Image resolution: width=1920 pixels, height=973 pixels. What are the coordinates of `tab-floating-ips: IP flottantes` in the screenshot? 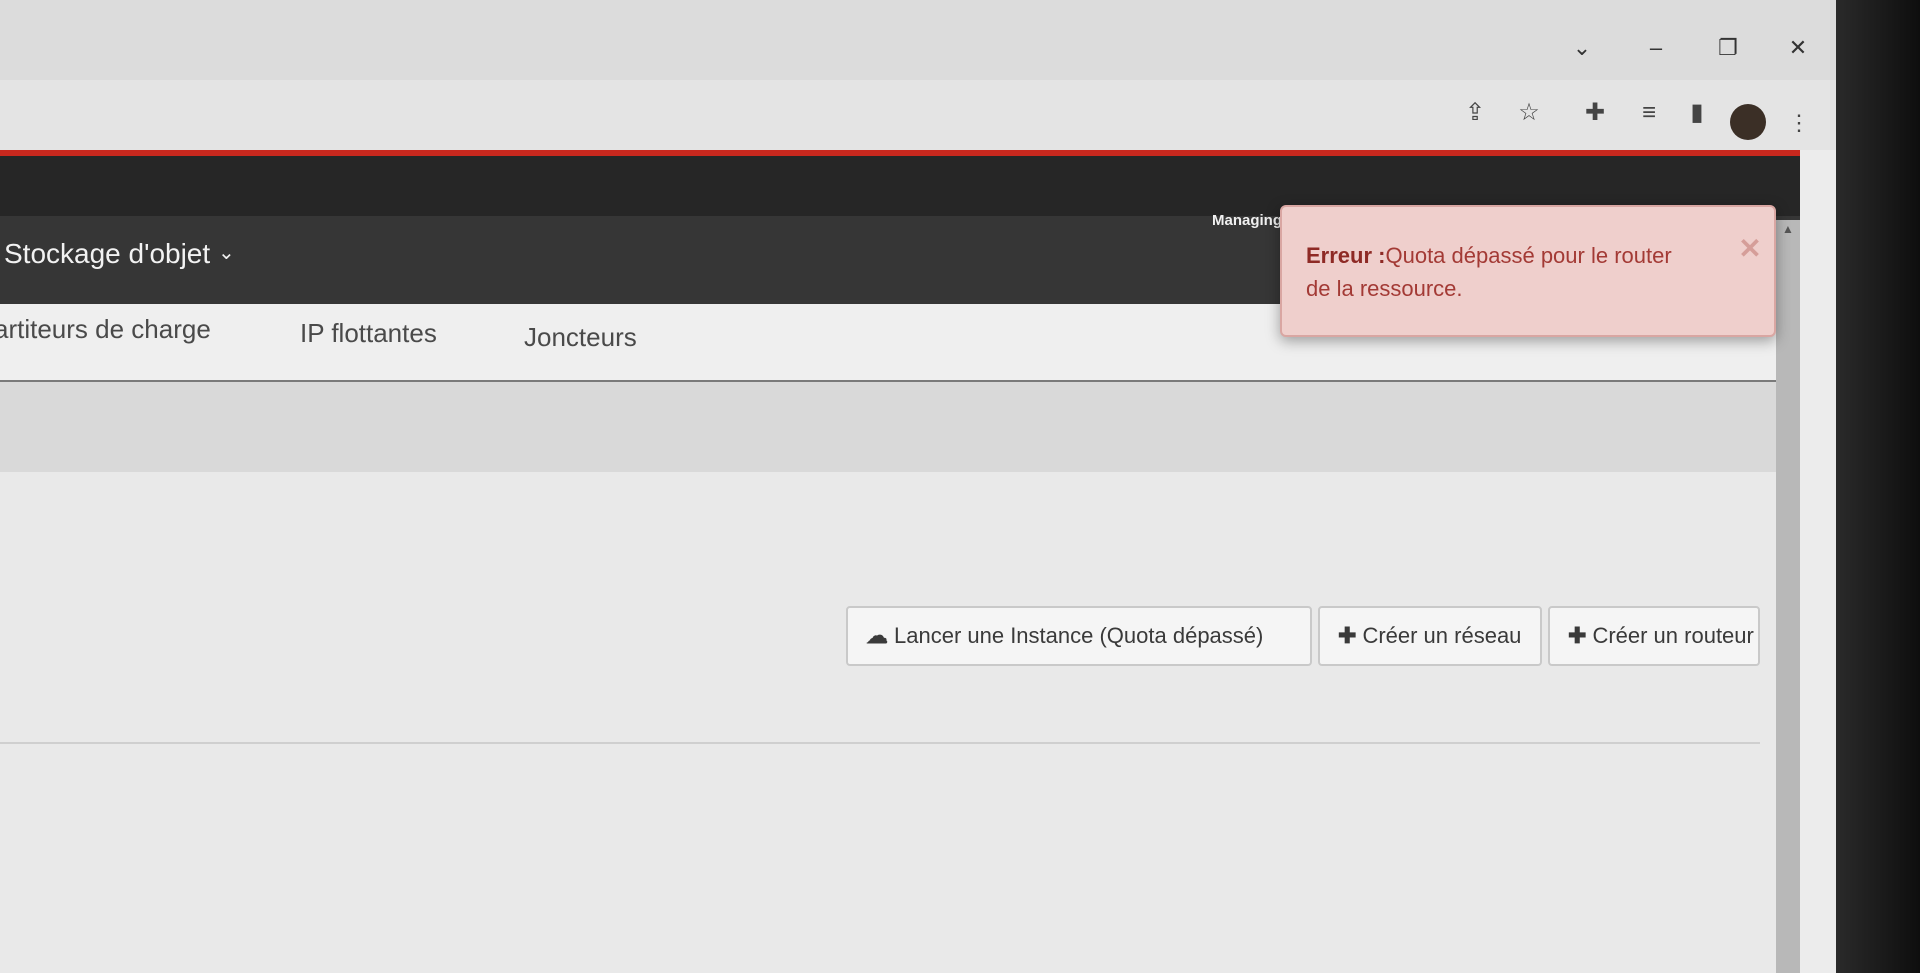 It's located at (368, 333).